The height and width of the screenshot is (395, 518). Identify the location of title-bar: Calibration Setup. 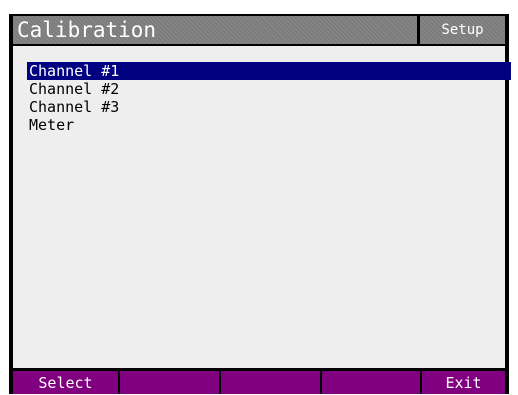
(259, 30).